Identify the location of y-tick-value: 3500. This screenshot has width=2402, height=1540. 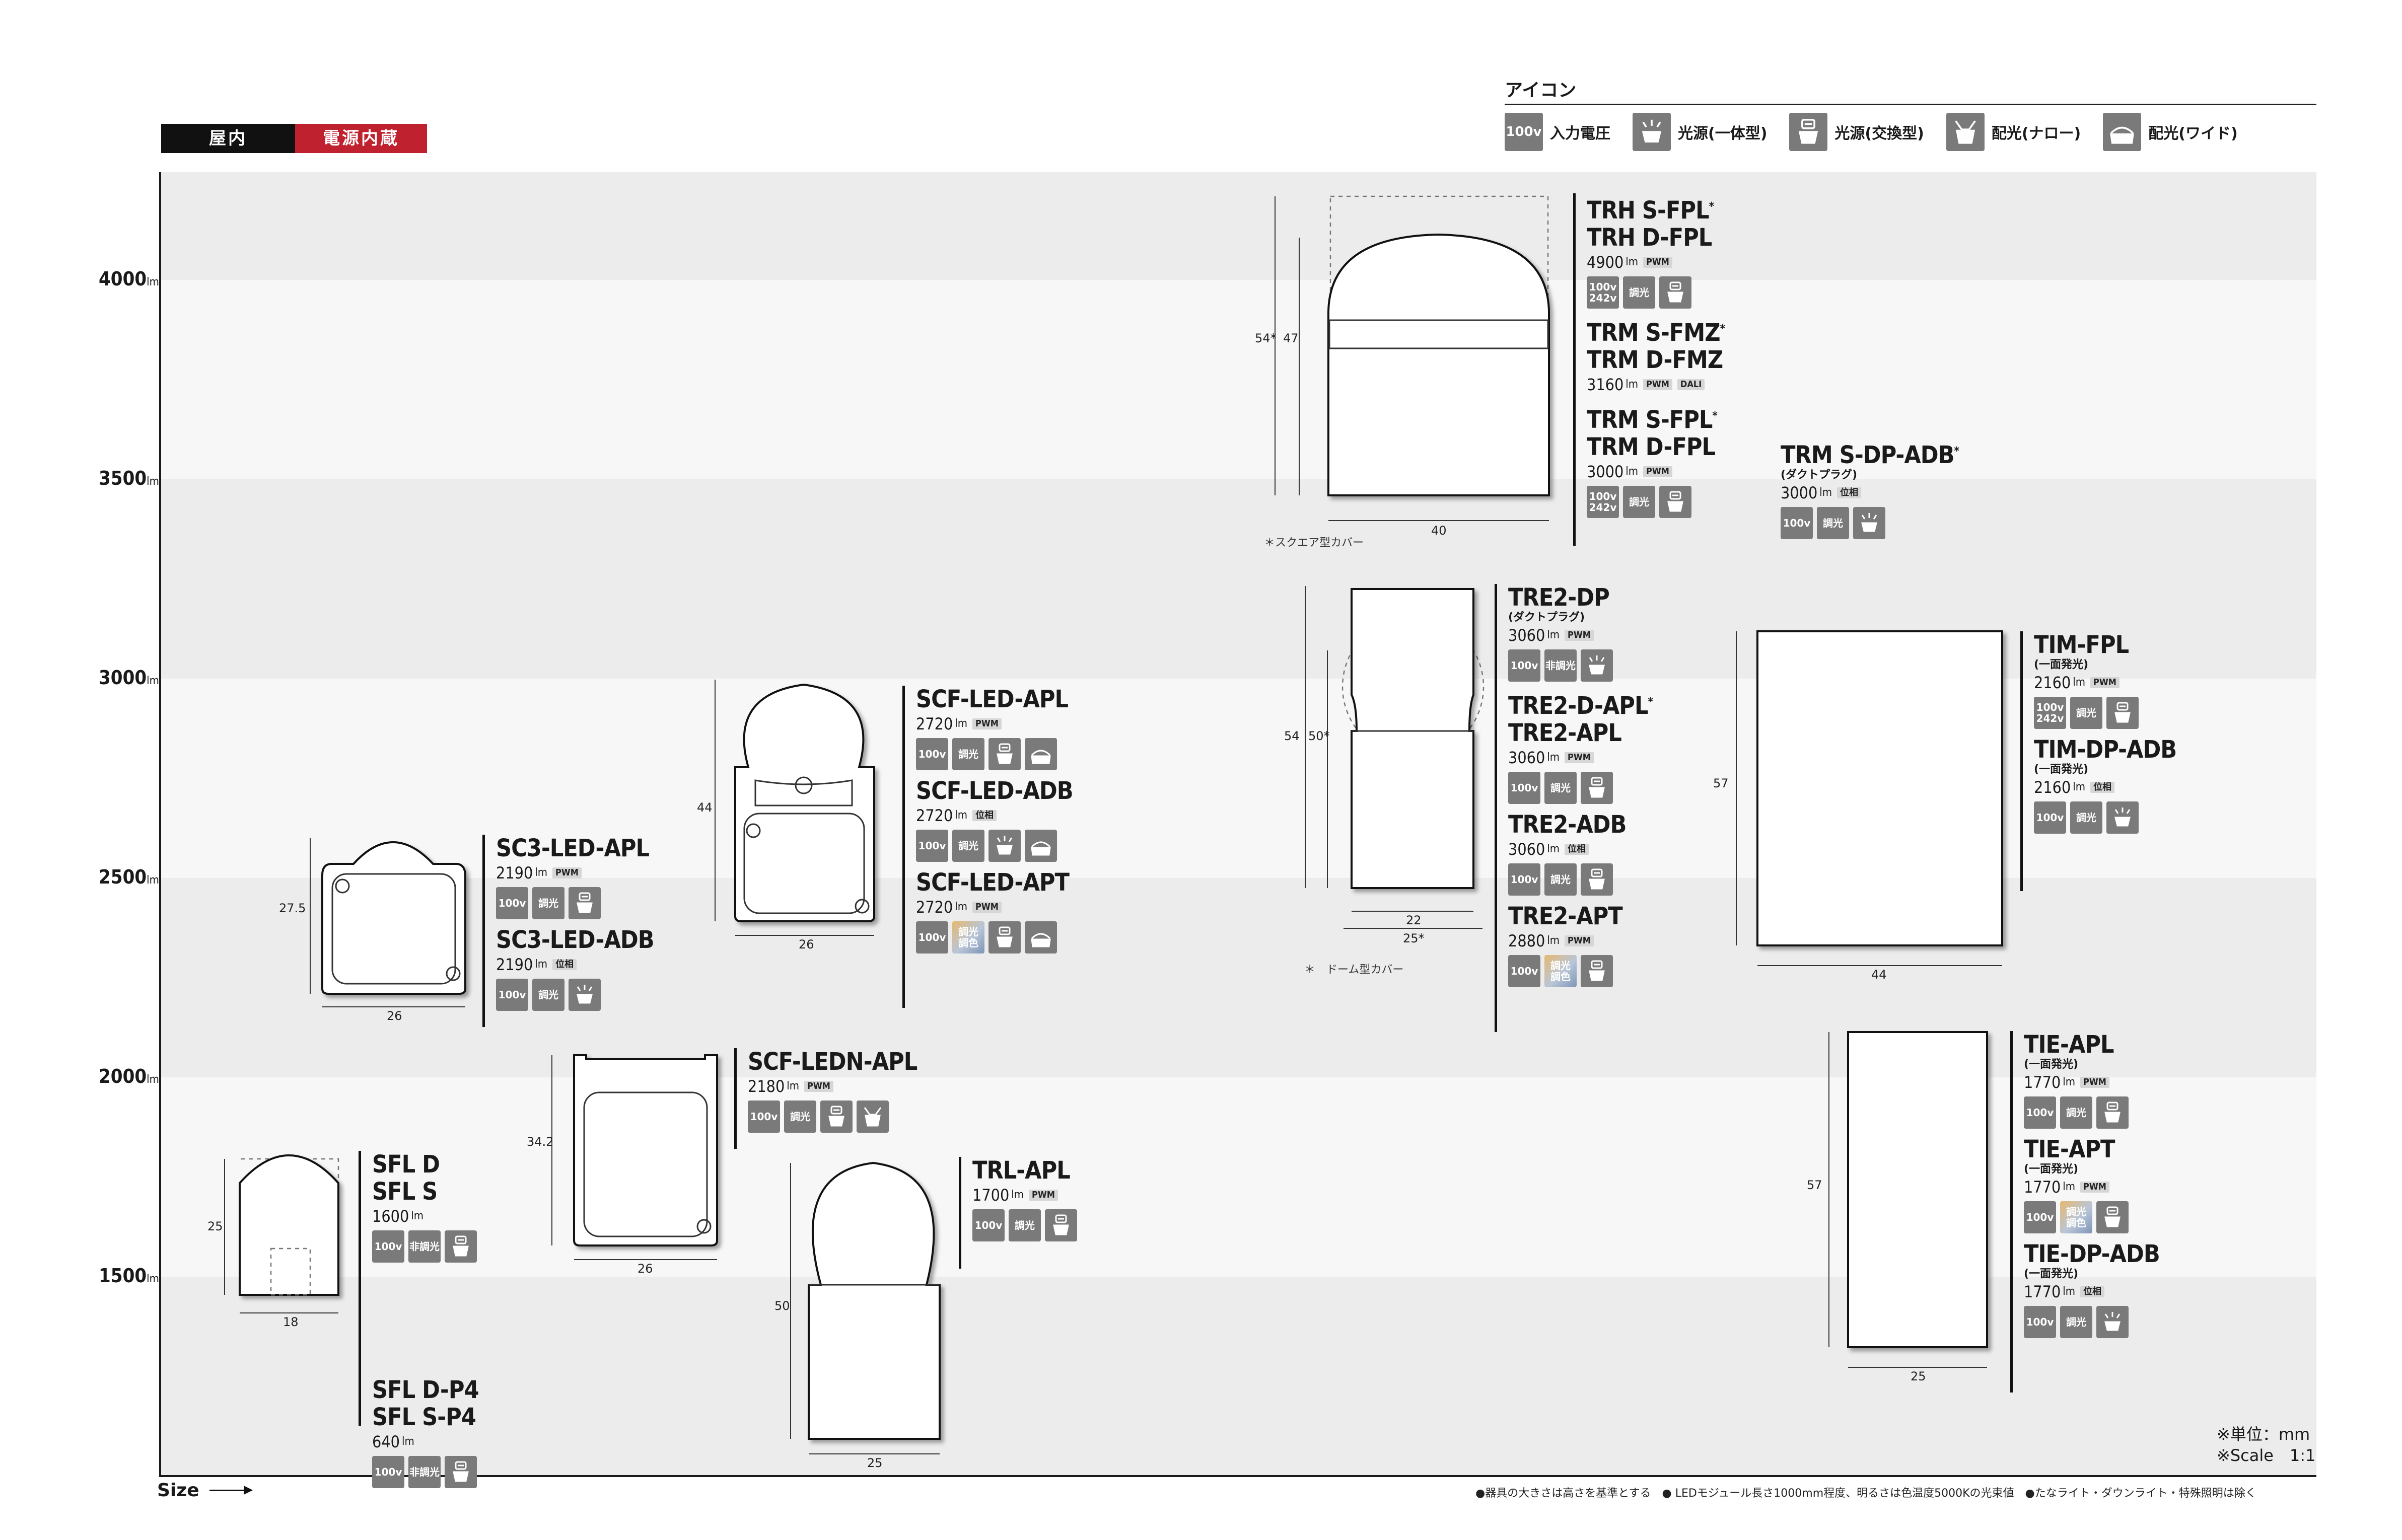
(123, 478).